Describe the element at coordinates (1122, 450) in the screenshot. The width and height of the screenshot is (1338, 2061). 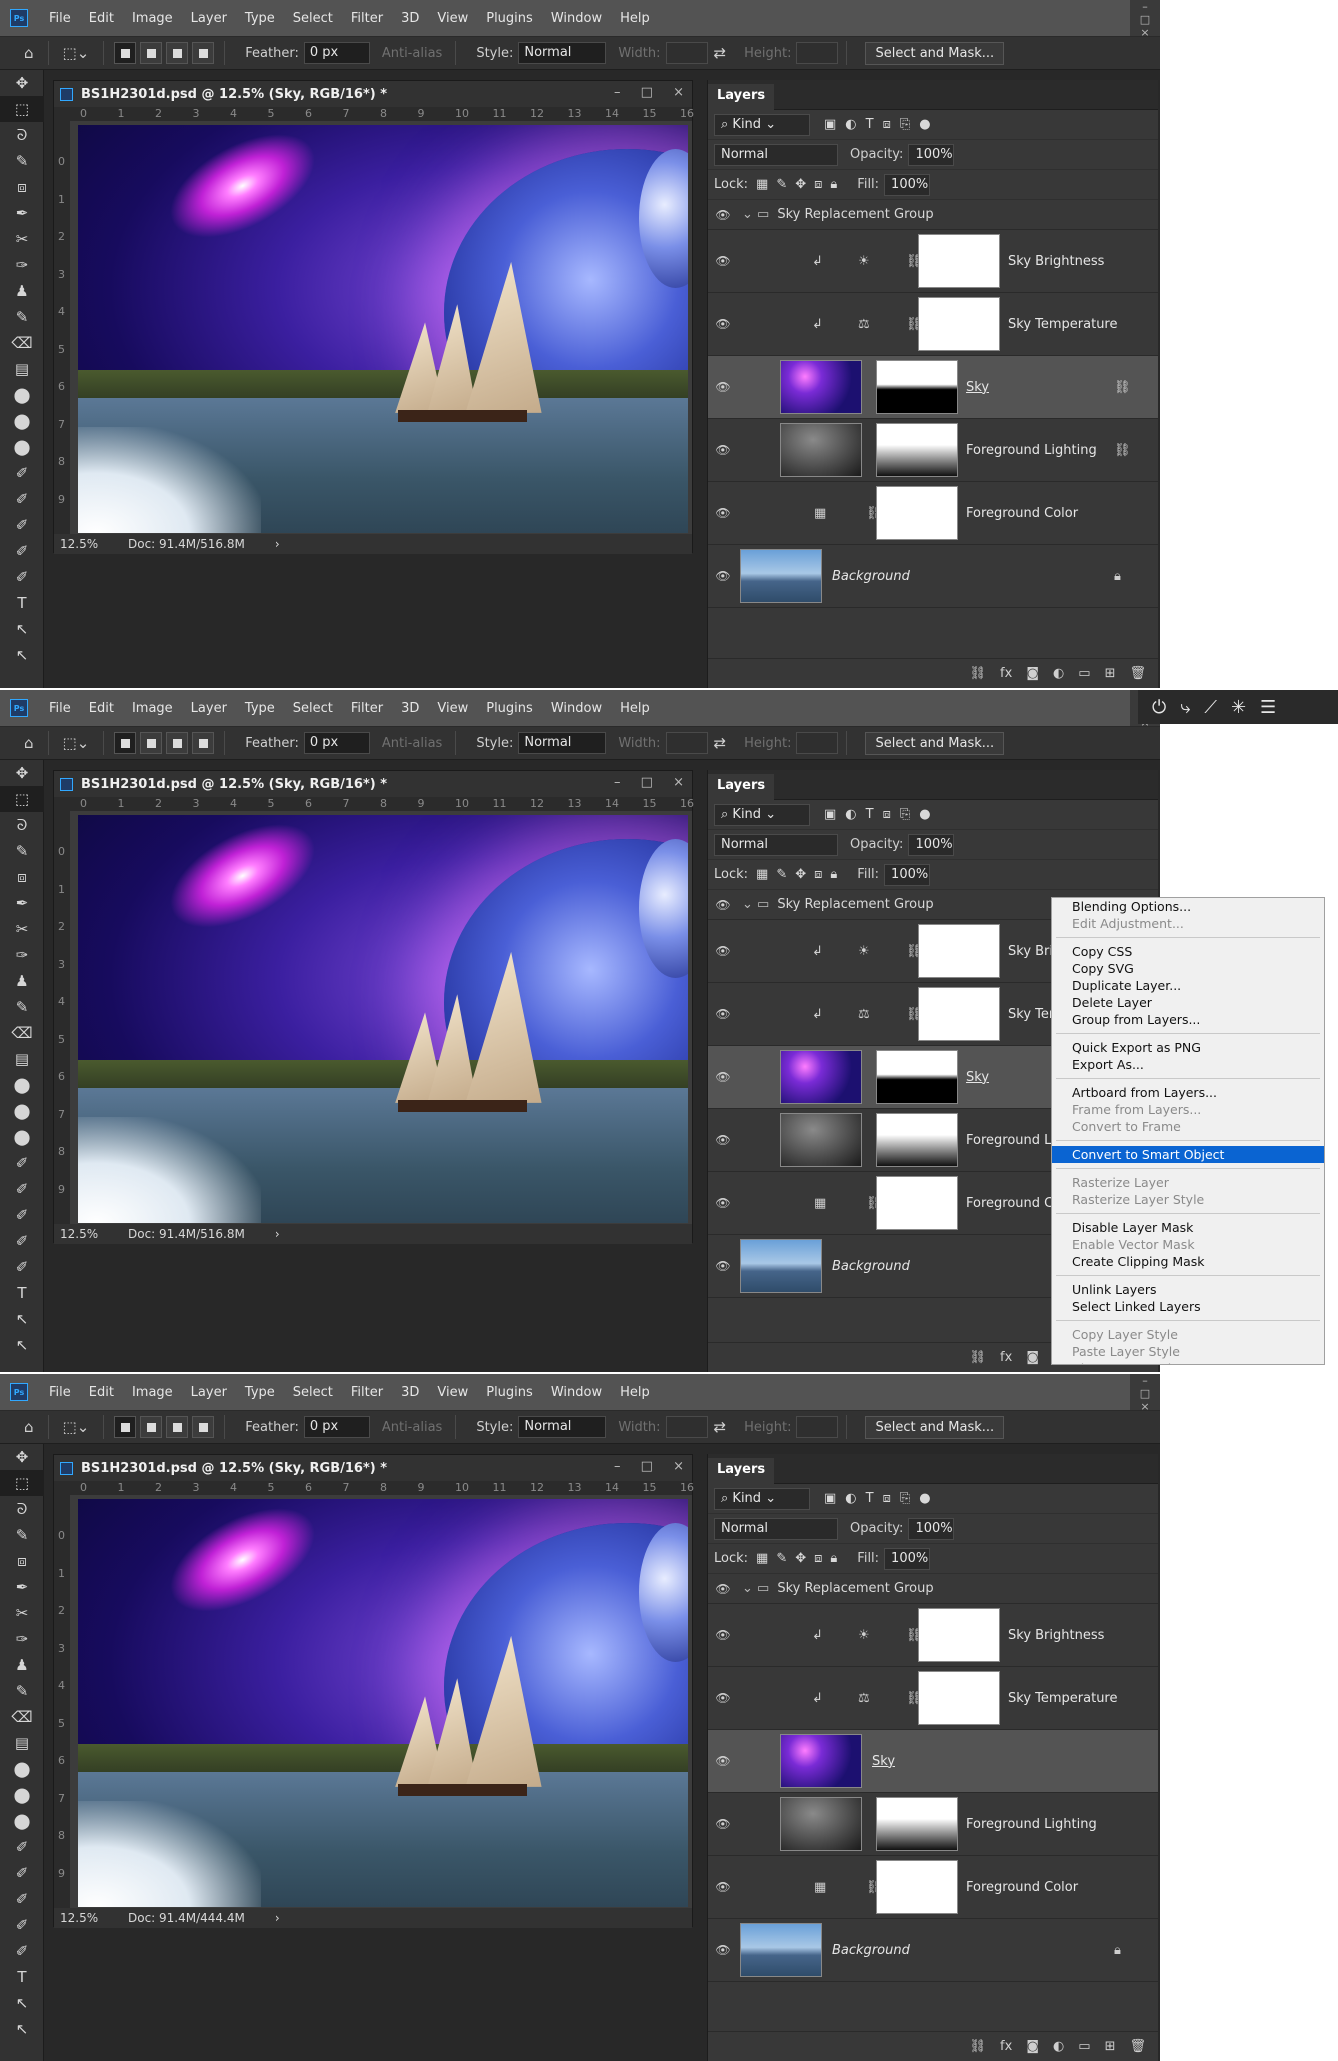
I see `link-icon: ⛓` at that location.